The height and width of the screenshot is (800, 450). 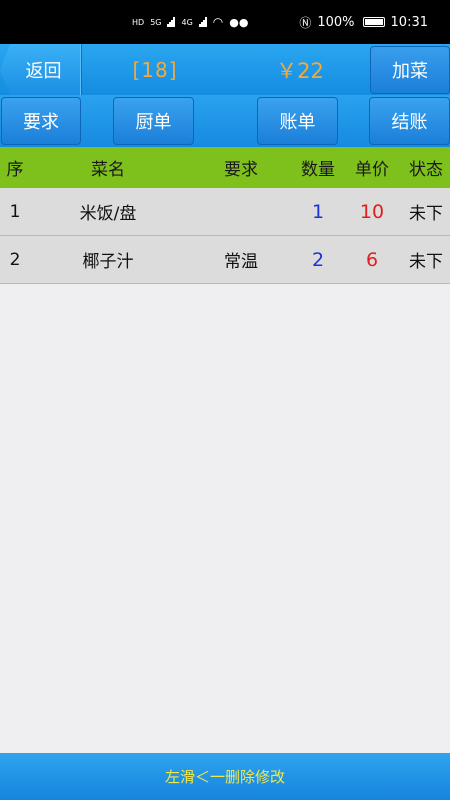 I want to click on row-name: 米饭/盘, so click(x=108, y=214).